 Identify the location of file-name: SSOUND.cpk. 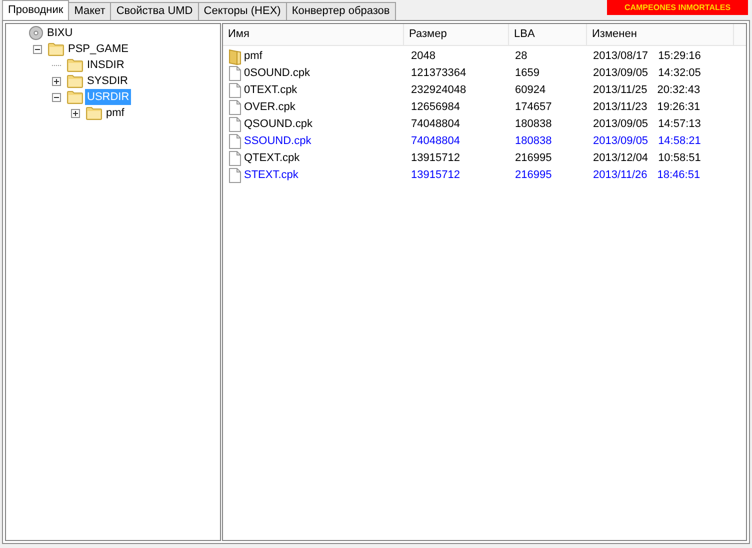
(278, 141).